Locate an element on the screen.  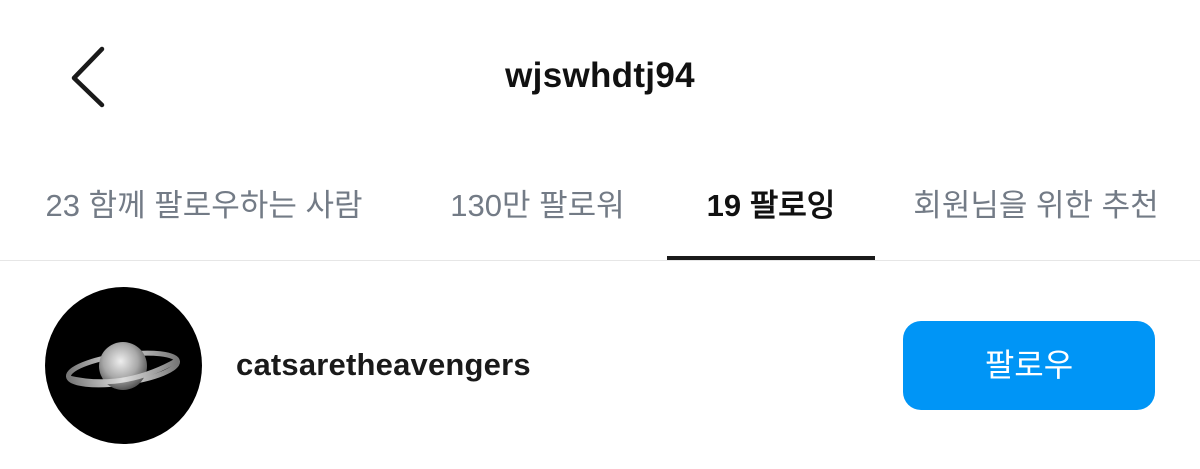
saturn-planet-image is located at coordinates (123, 366).